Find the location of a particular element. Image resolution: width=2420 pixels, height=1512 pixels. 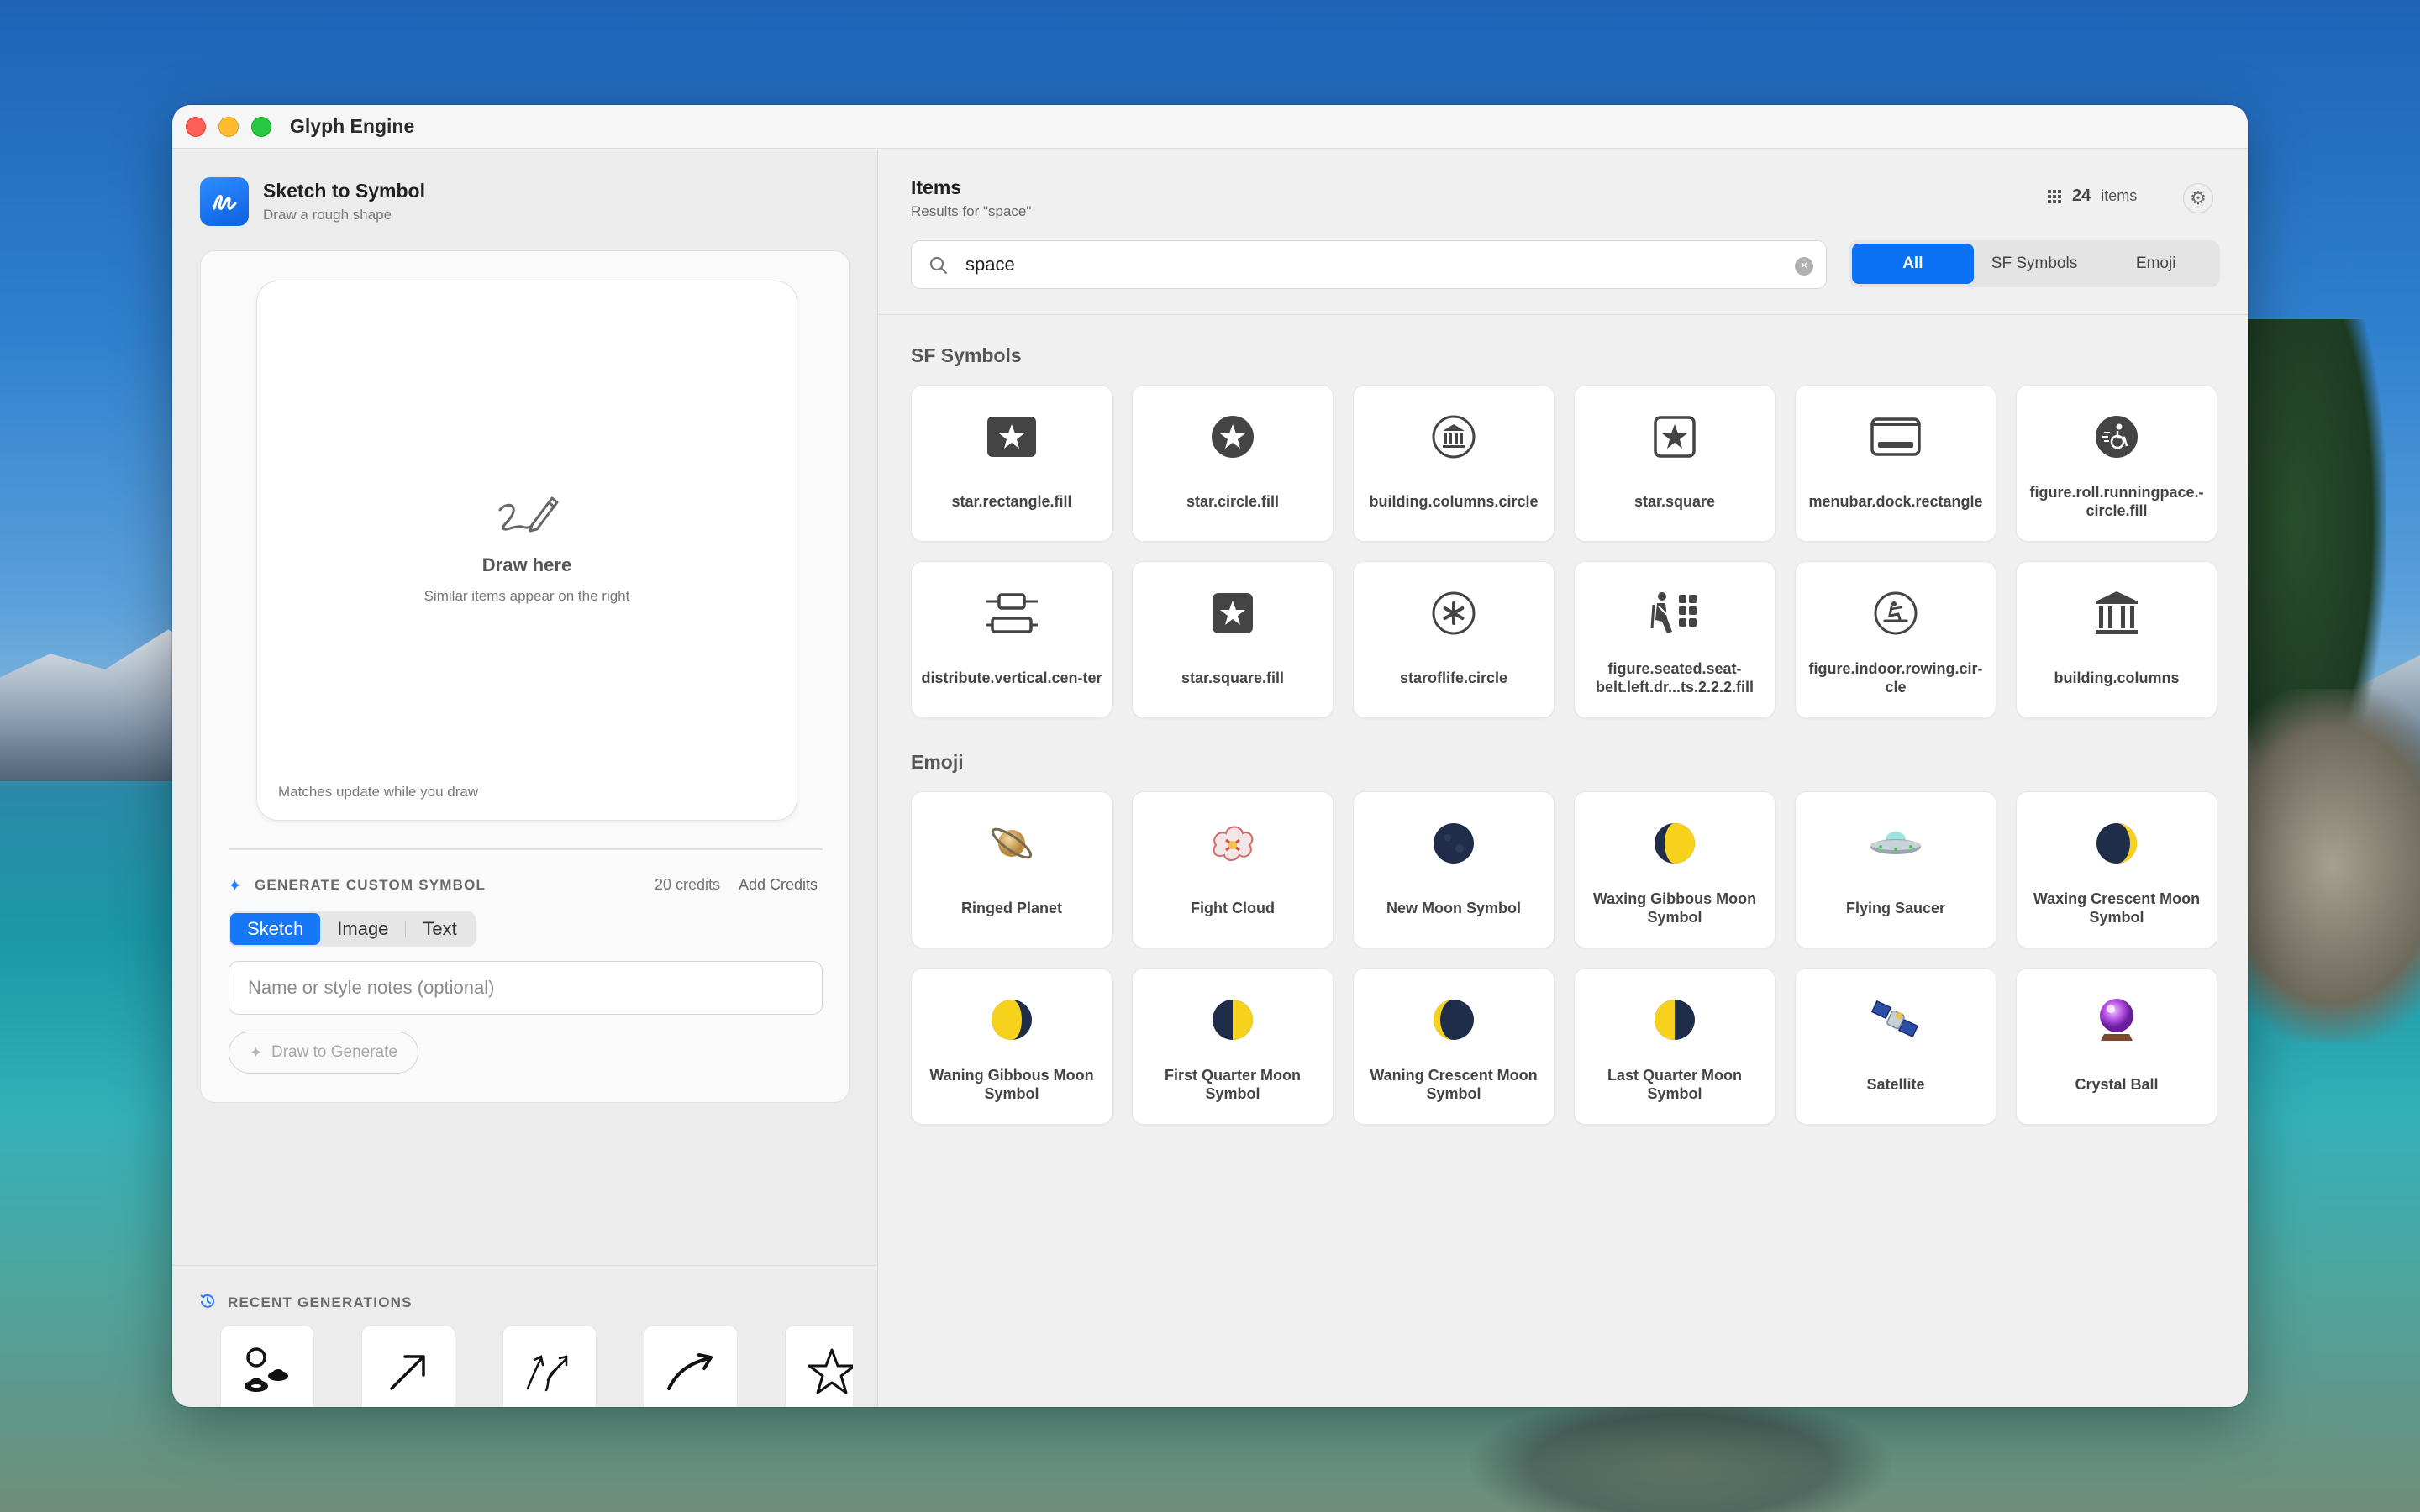

recent-item-person-with-saucers is located at coordinates (267, 1366).